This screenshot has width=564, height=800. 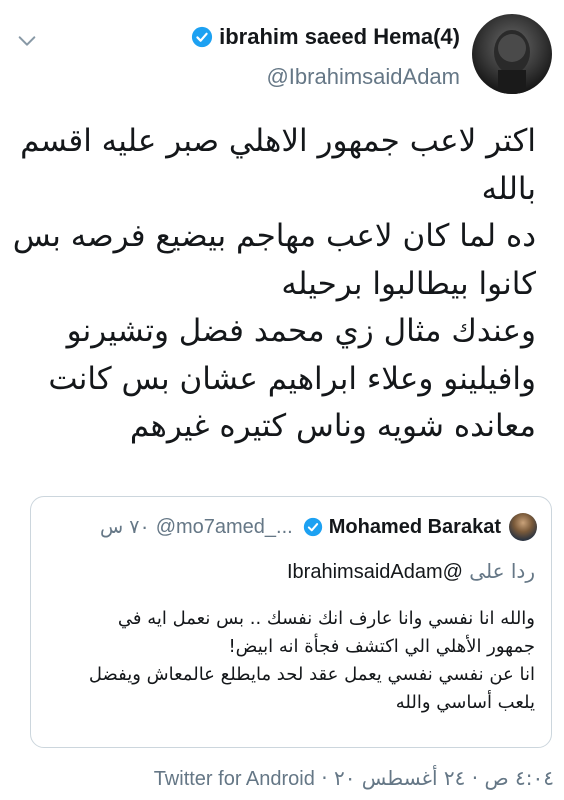 What do you see at coordinates (278, 141) in the screenshot?
I see `tweet-text-line: اكتر لاعب جمهور الاهلي صبر عليه اقسم` at bounding box center [278, 141].